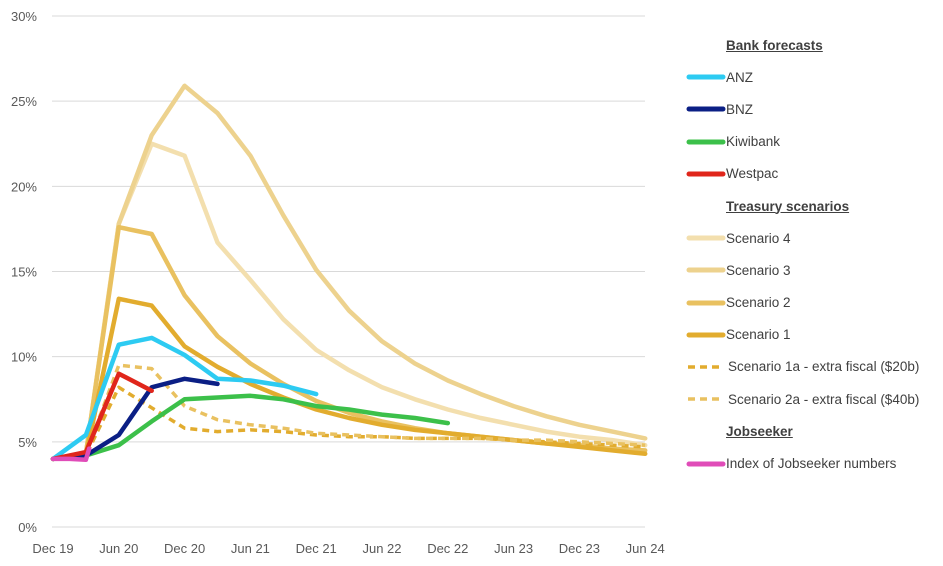  Describe the element at coordinates (758, 270) in the screenshot. I see `legend-label: Scenario 3` at that location.